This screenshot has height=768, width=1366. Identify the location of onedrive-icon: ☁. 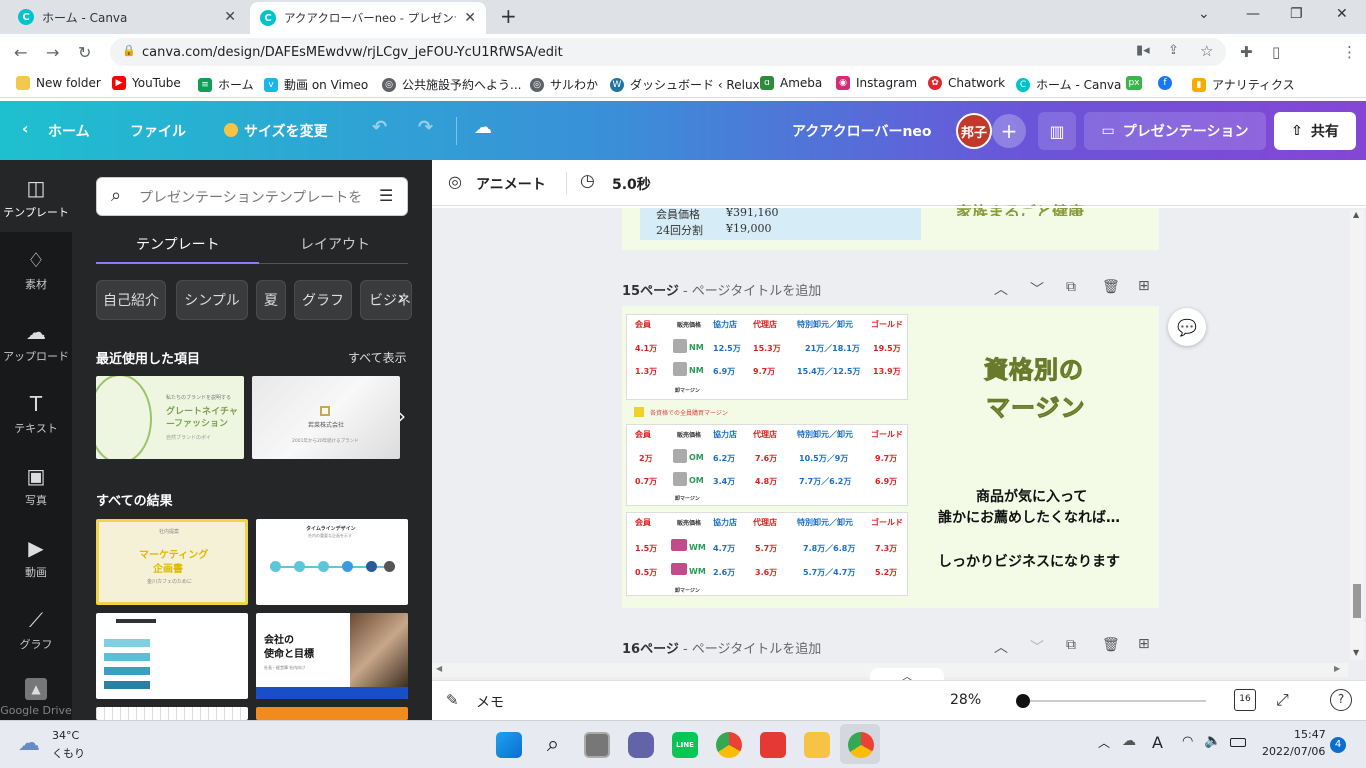
(1129, 741).